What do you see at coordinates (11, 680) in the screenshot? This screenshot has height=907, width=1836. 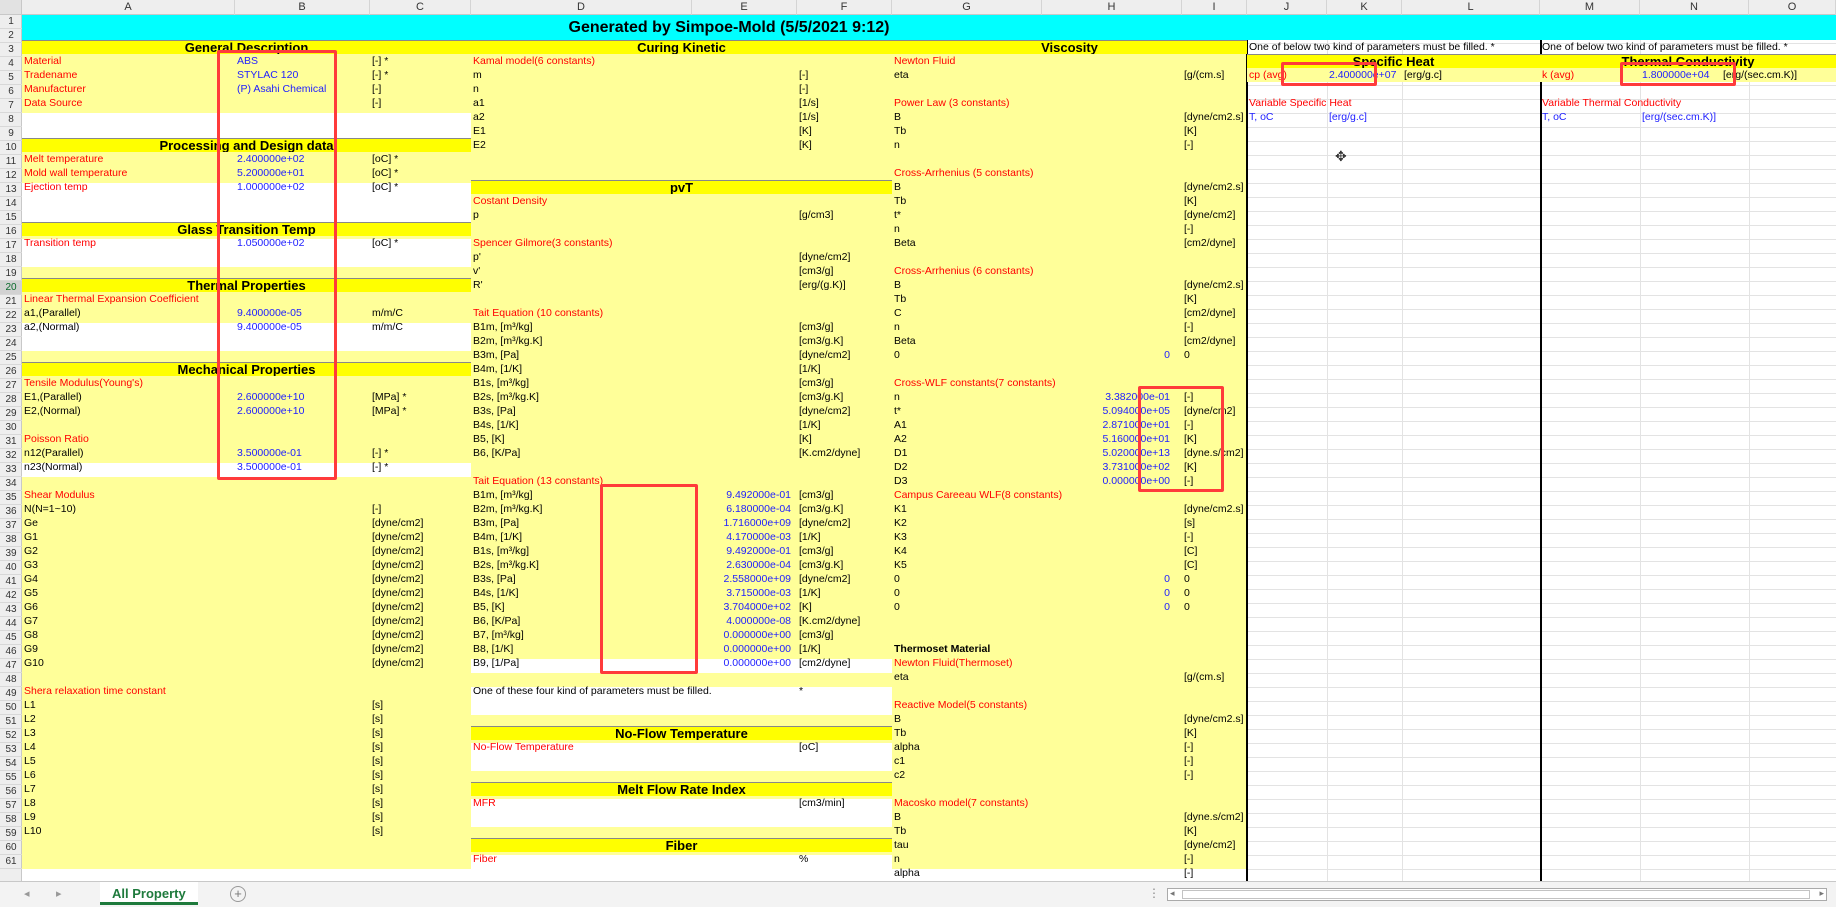 I see `row-header-48: 48` at bounding box center [11, 680].